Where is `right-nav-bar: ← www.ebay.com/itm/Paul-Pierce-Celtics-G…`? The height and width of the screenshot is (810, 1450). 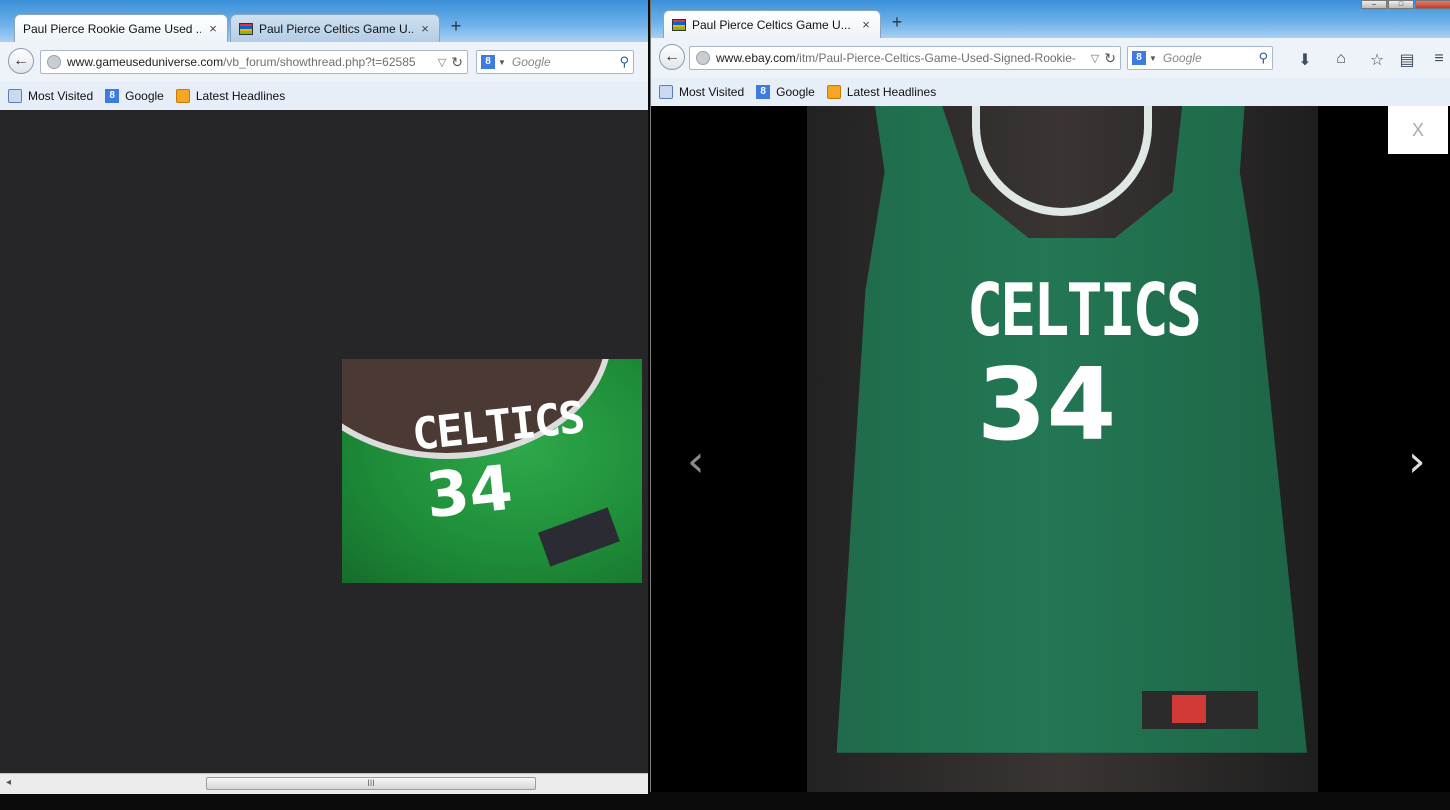
right-nav-bar: ← www.ebay.com/itm/Paul-Pierce-Celtics-G… is located at coordinates (1050, 58).